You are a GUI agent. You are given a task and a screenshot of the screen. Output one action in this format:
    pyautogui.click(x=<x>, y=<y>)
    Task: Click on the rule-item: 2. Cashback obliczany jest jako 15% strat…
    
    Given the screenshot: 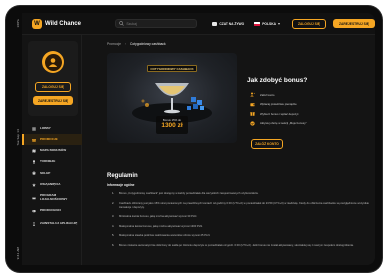 What is the action you would take?
    pyautogui.click(x=243, y=206)
    